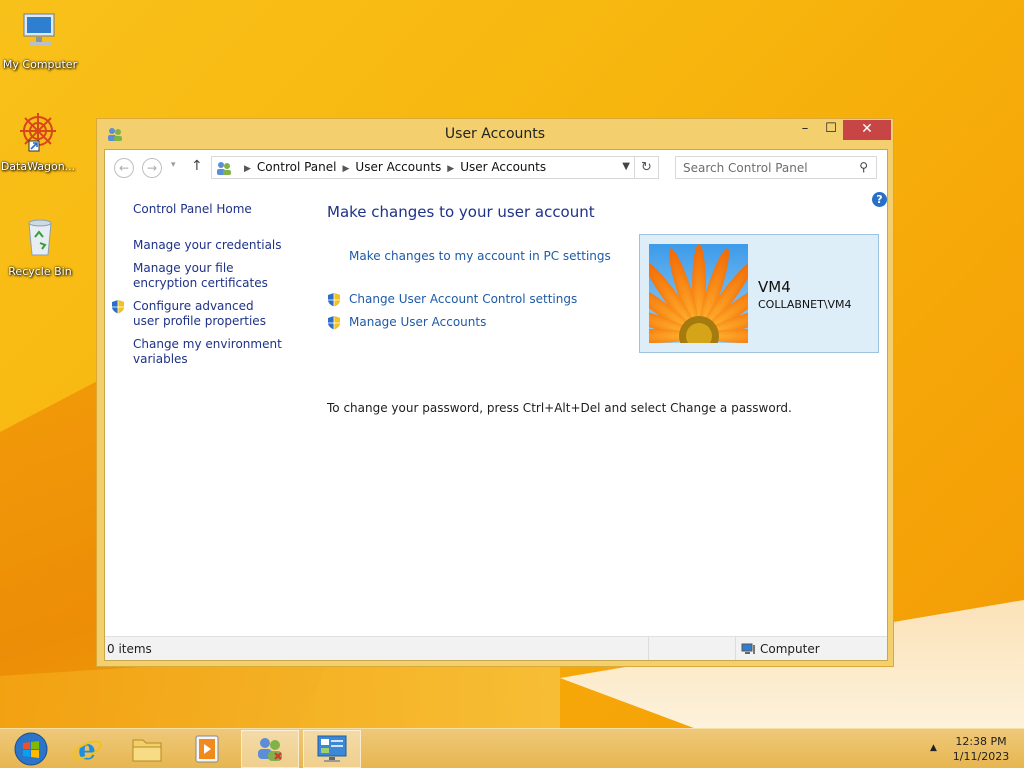 The height and width of the screenshot is (768, 1024). What do you see at coordinates (761, 167) in the screenshot?
I see `search-input` at bounding box center [761, 167].